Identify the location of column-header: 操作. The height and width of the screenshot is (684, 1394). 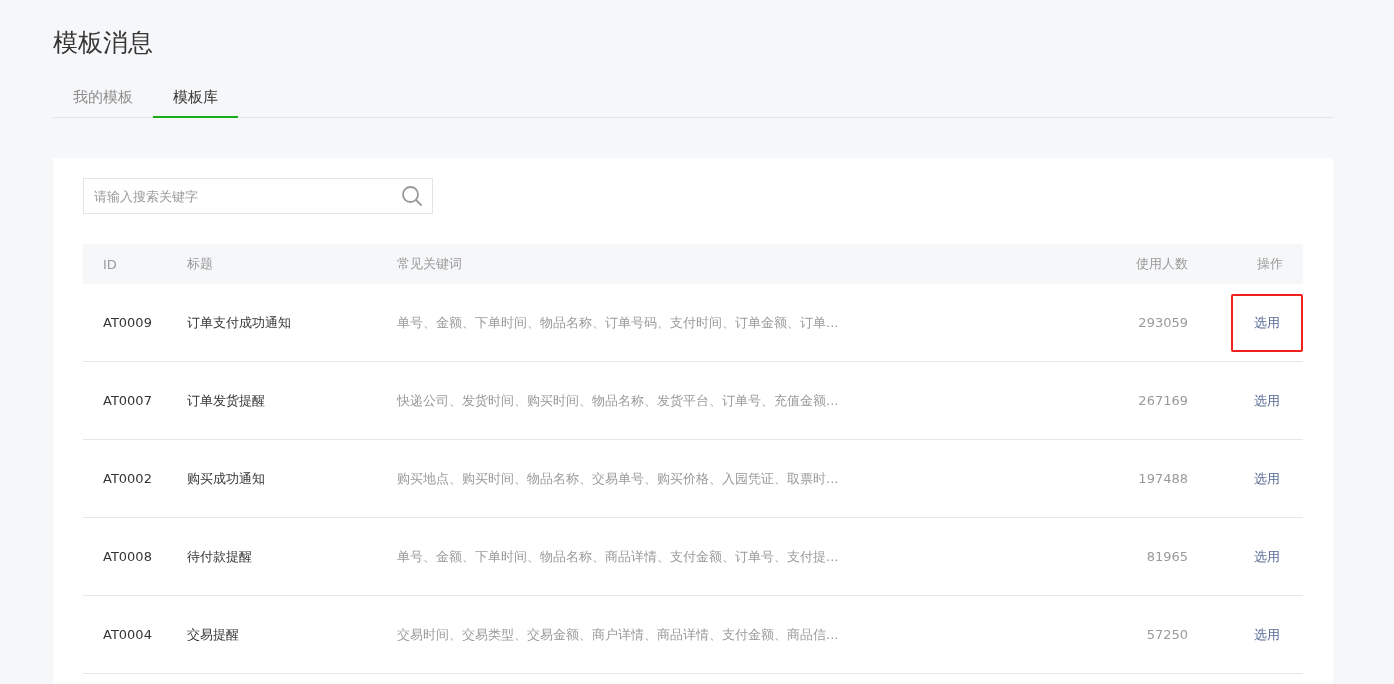
(1270, 264).